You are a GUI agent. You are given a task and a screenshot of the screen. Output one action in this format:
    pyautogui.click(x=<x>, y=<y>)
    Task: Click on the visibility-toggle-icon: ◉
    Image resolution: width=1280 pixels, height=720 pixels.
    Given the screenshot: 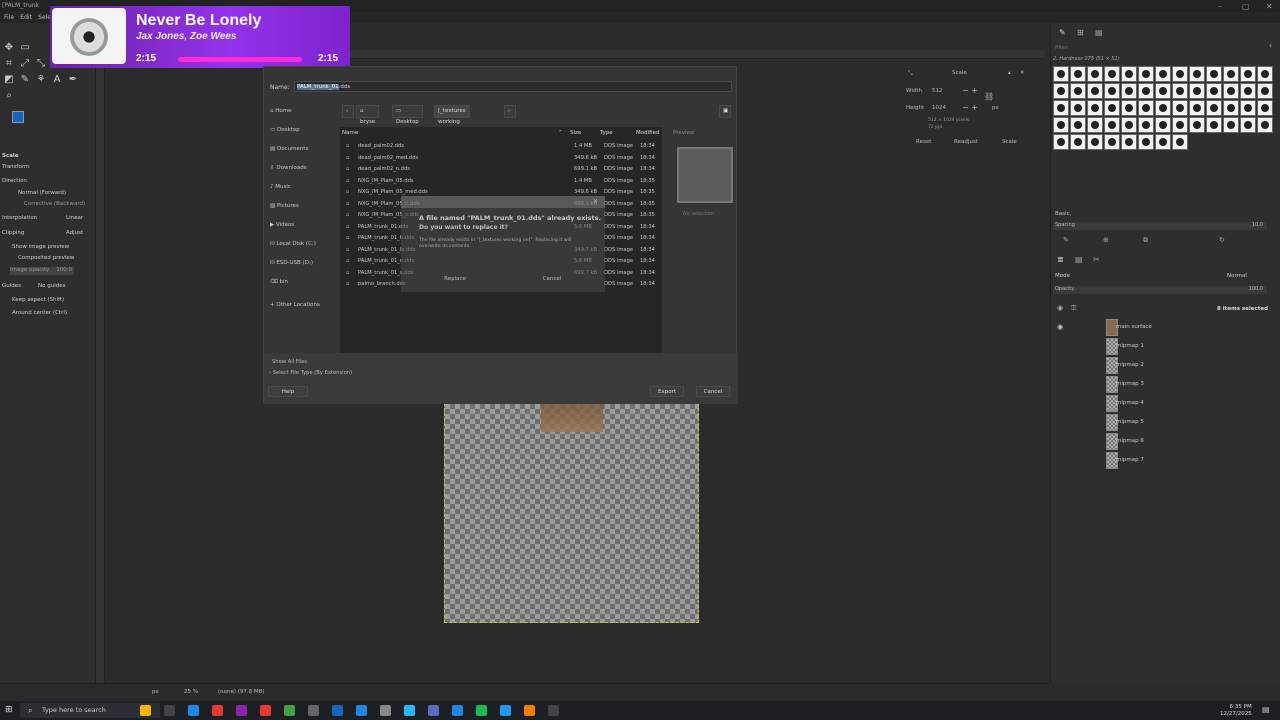 What is the action you would take?
    pyautogui.click(x=1060, y=308)
    